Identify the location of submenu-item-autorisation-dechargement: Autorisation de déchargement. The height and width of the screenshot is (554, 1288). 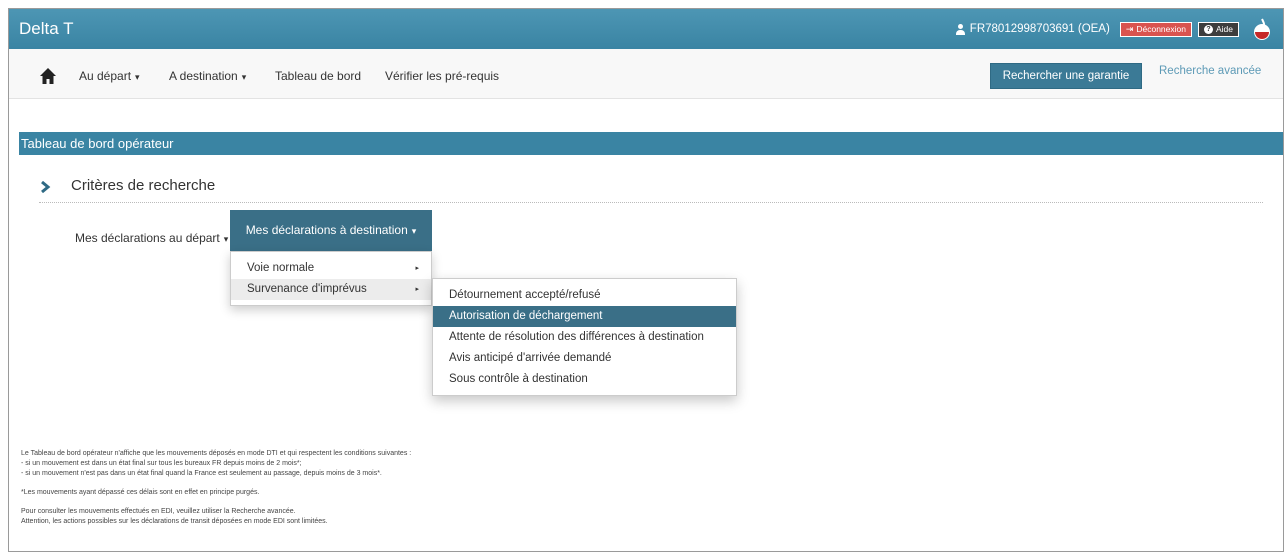
(584, 316).